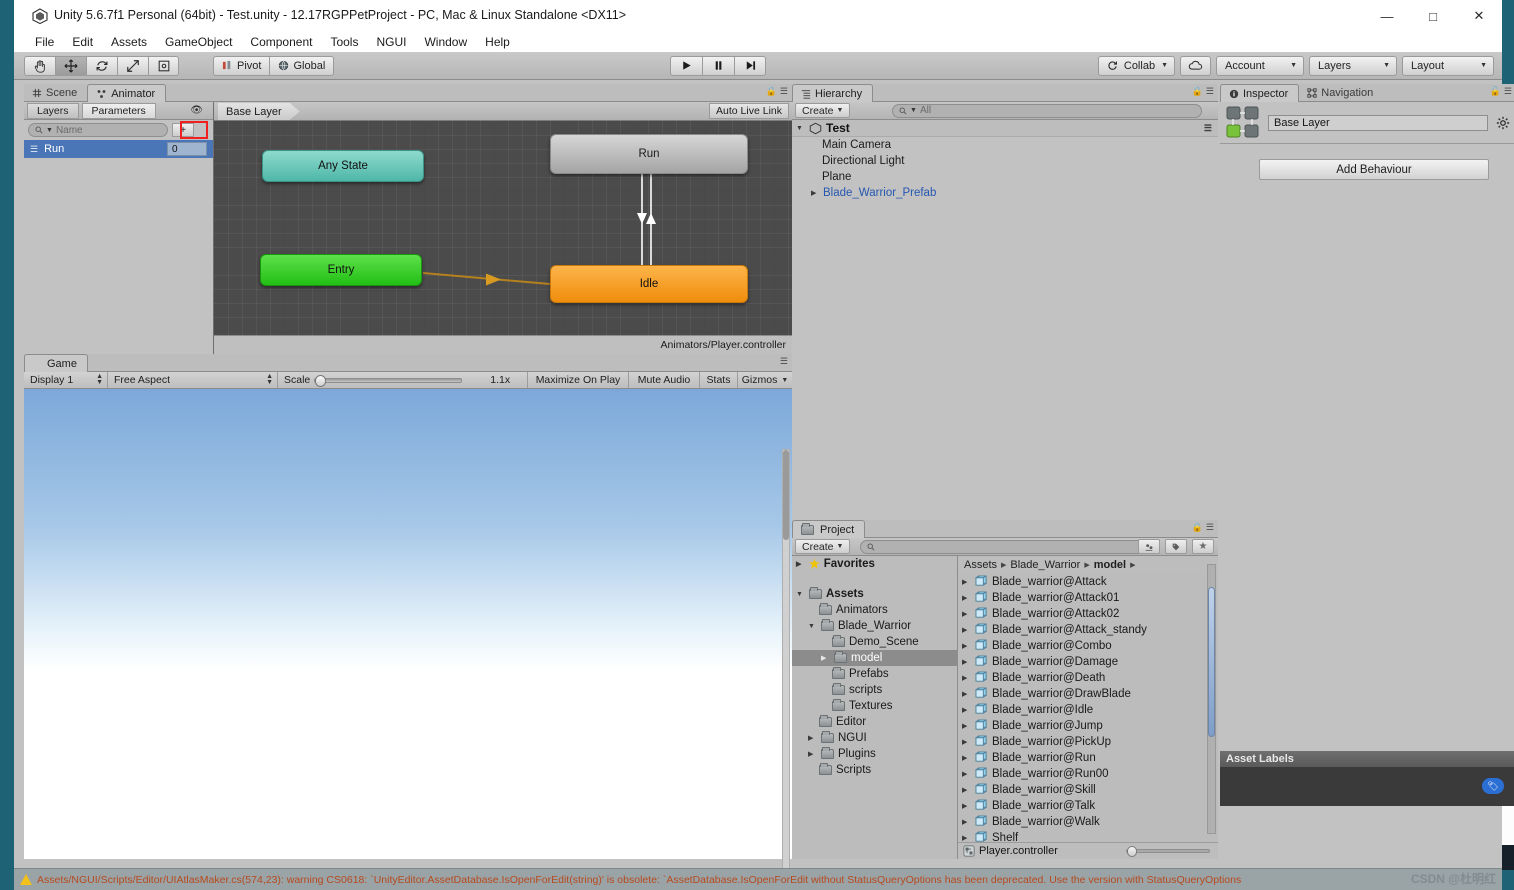 The image size is (1514, 890). What do you see at coordinates (1495, 91) in the screenshot?
I see `lock-icon: 🔓` at bounding box center [1495, 91].